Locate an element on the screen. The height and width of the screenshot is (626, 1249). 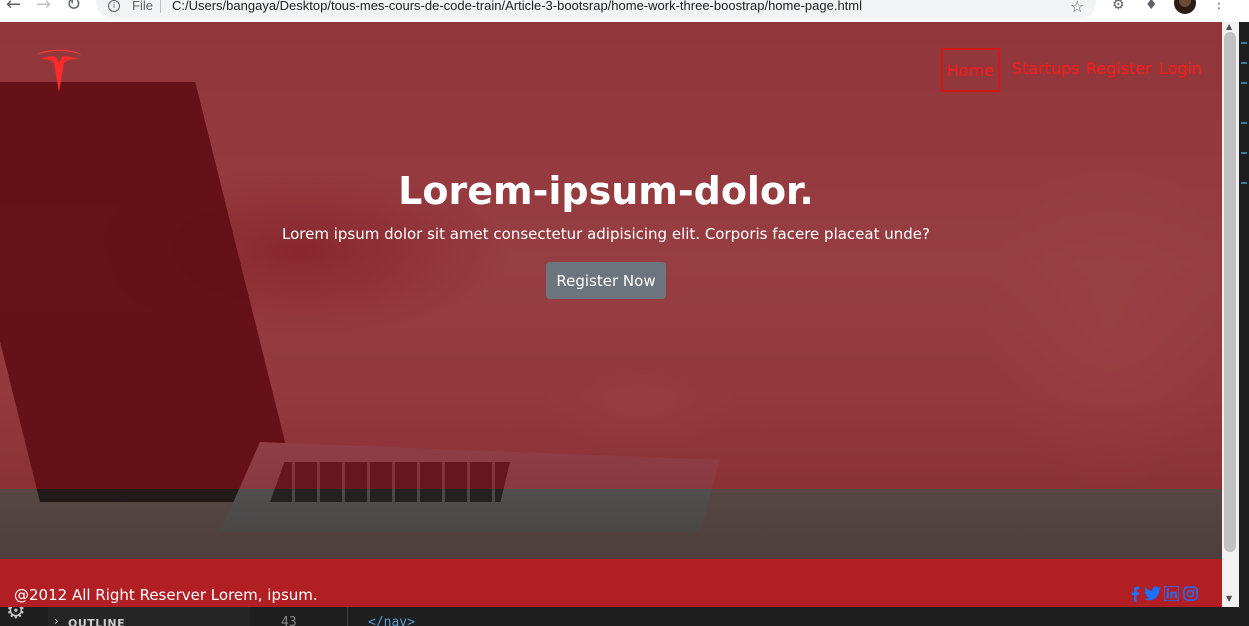
line-number: 43 is located at coordinates (289, 620).